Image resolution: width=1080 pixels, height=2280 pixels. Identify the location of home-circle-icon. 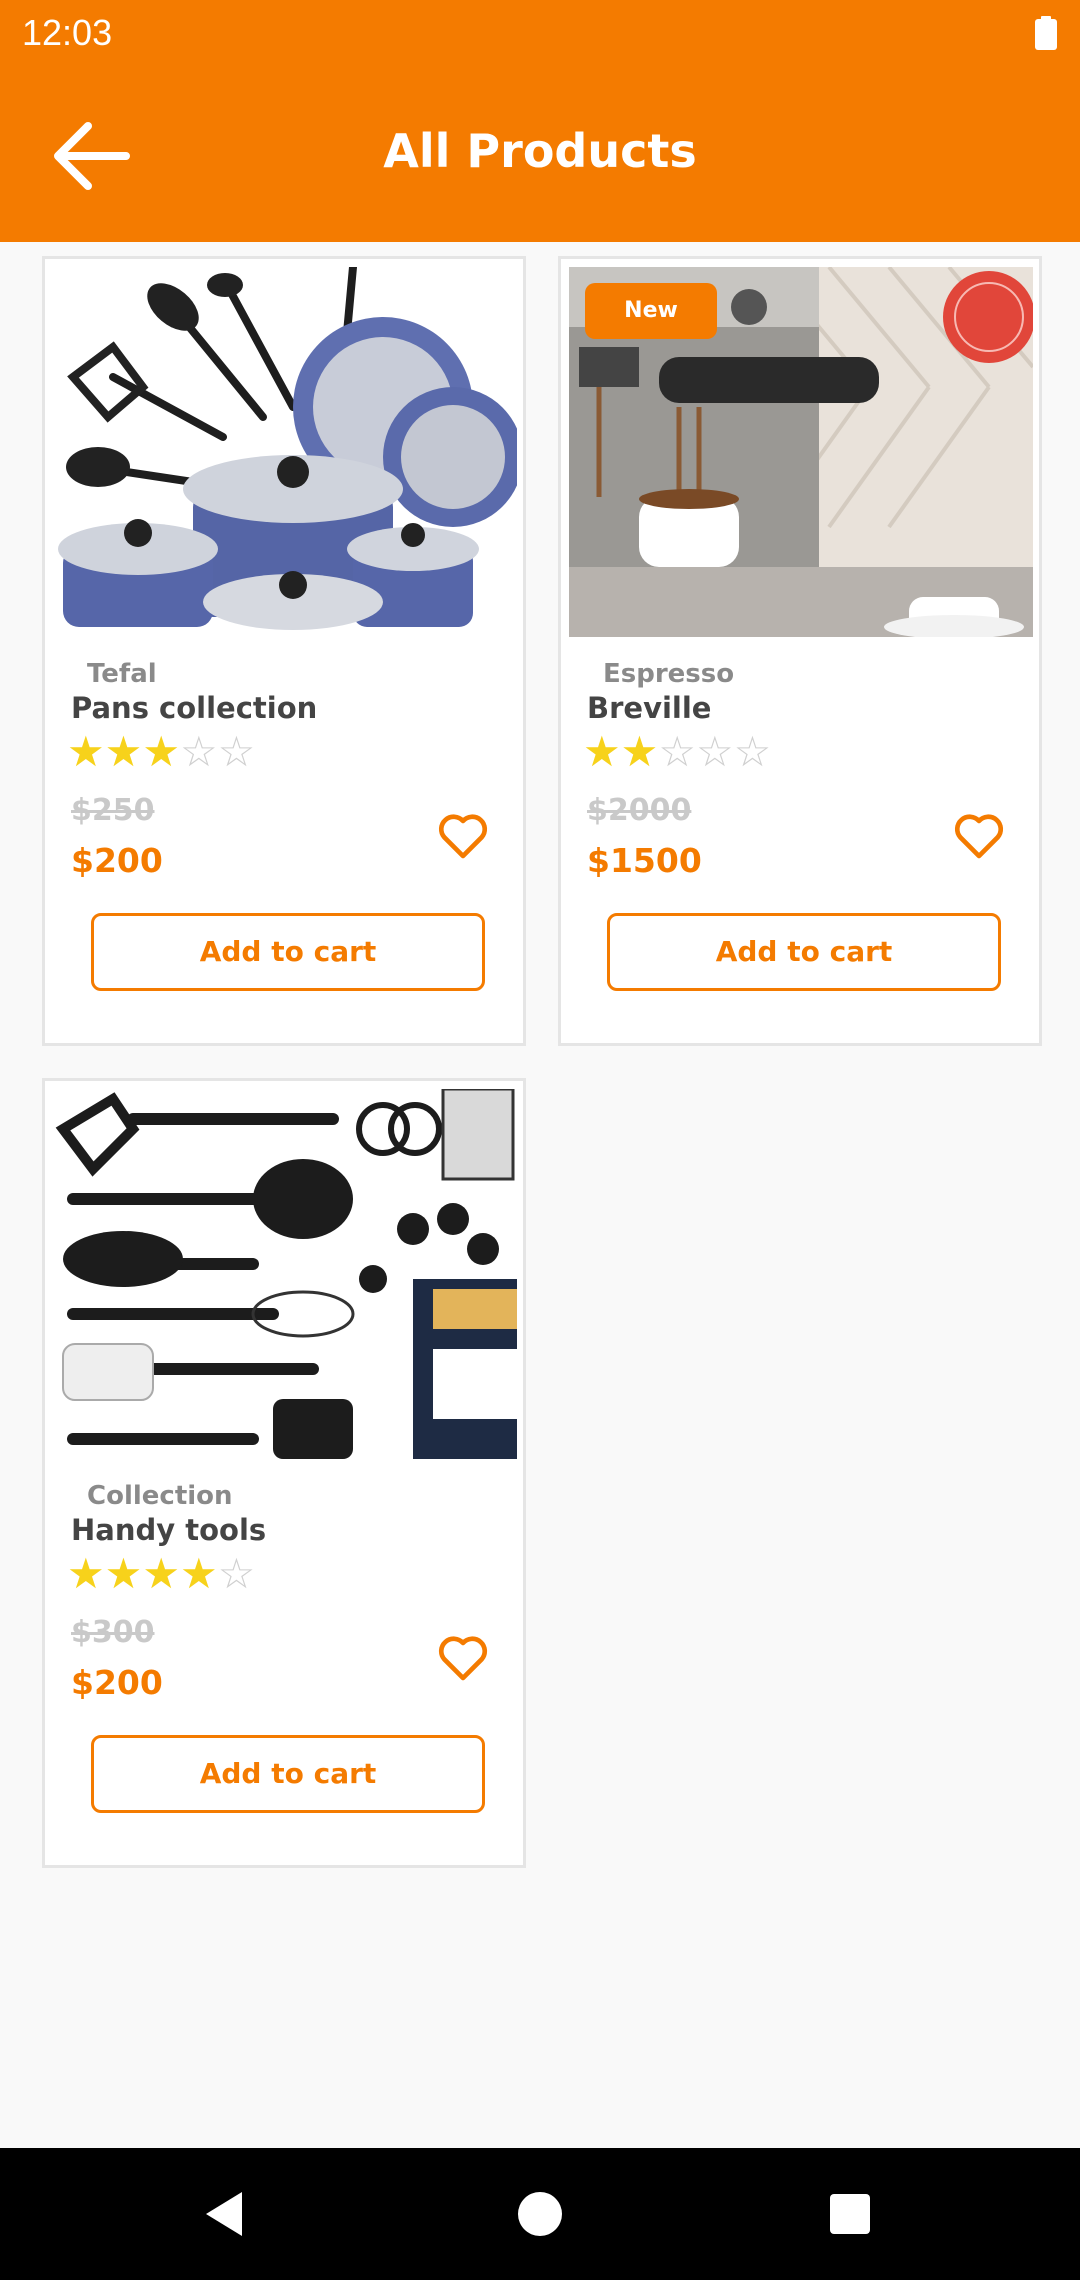
(540, 2214).